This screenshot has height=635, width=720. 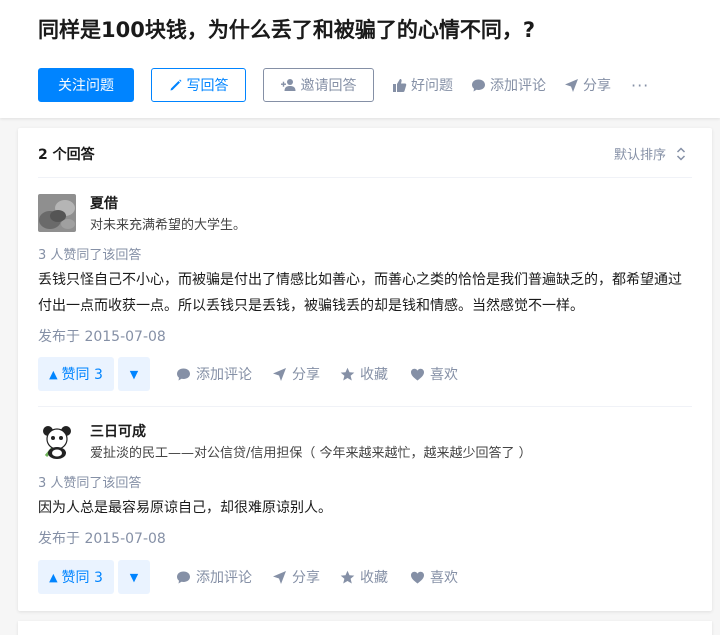 What do you see at coordinates (400, 85) in the screenshot?
I see `thumb-up-icon` at bounding box center [400, 85].